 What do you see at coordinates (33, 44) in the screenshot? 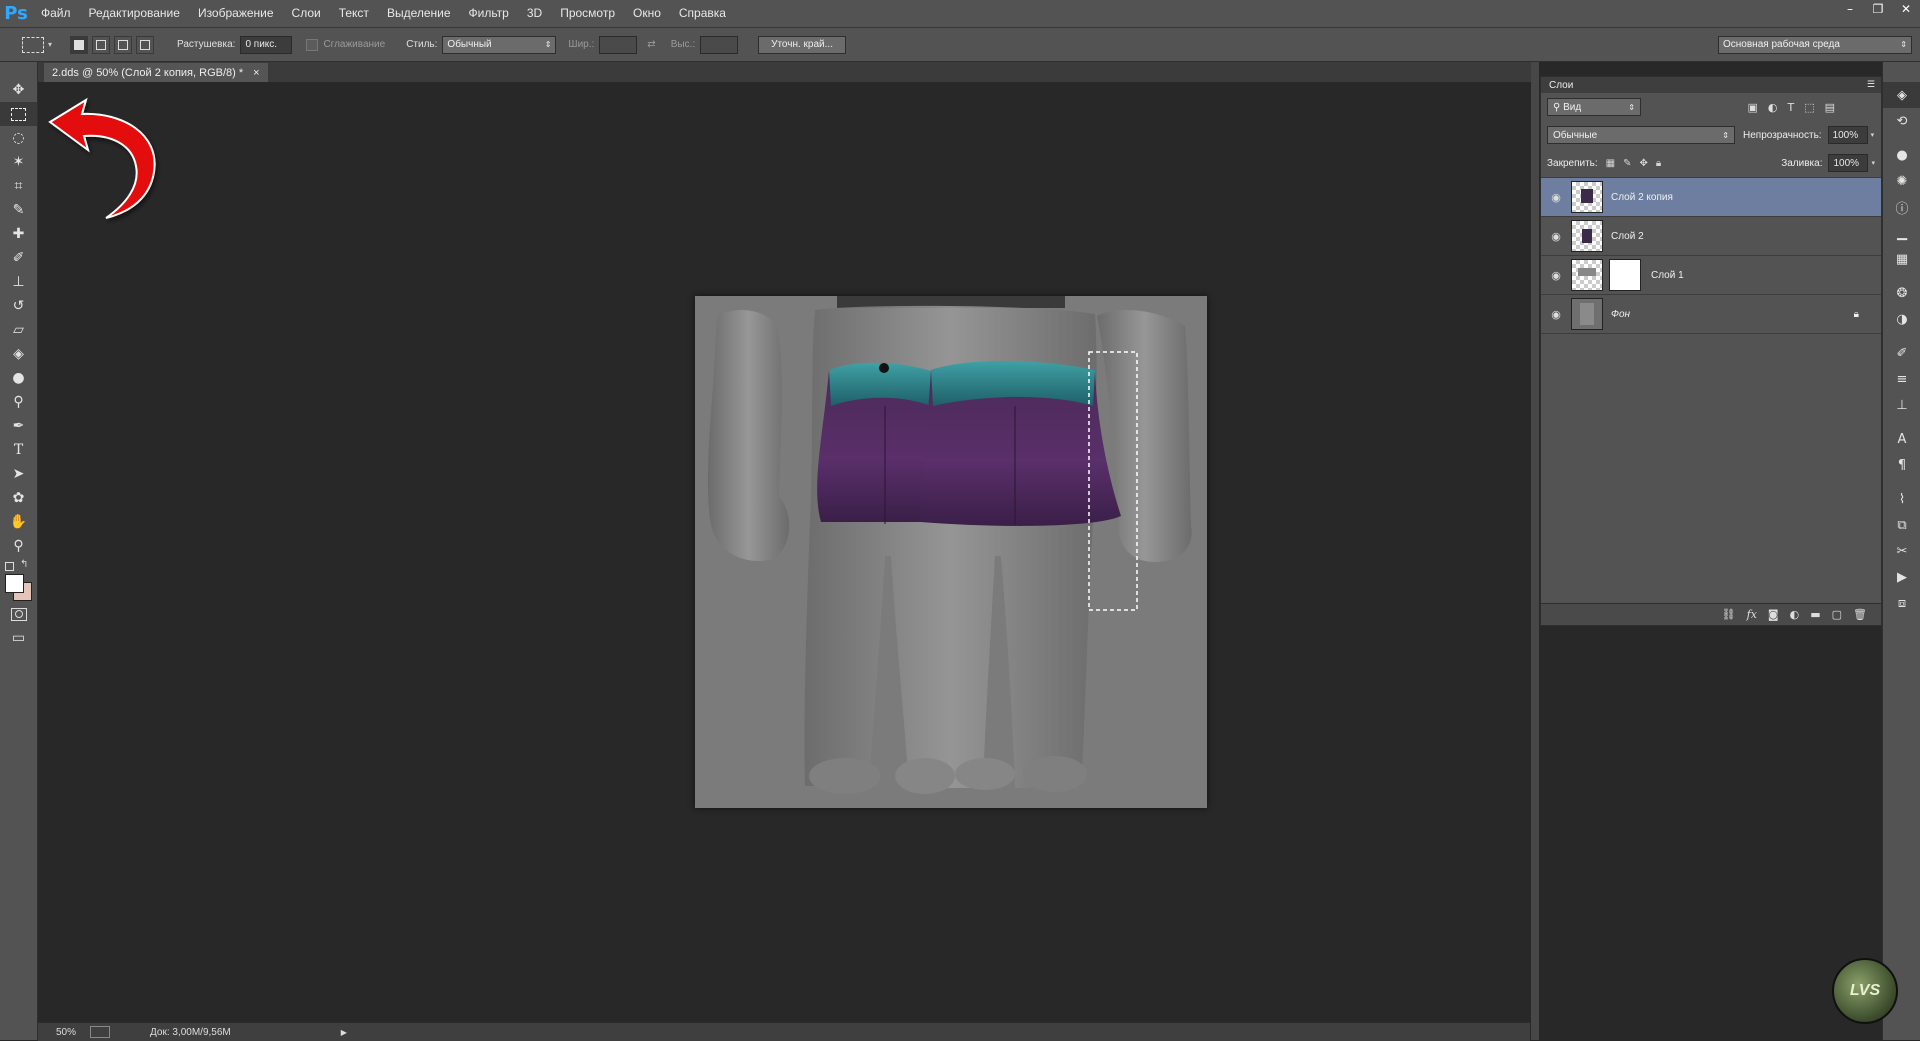
I see `marquee-preset-icon` at bounding box center [33, 44].